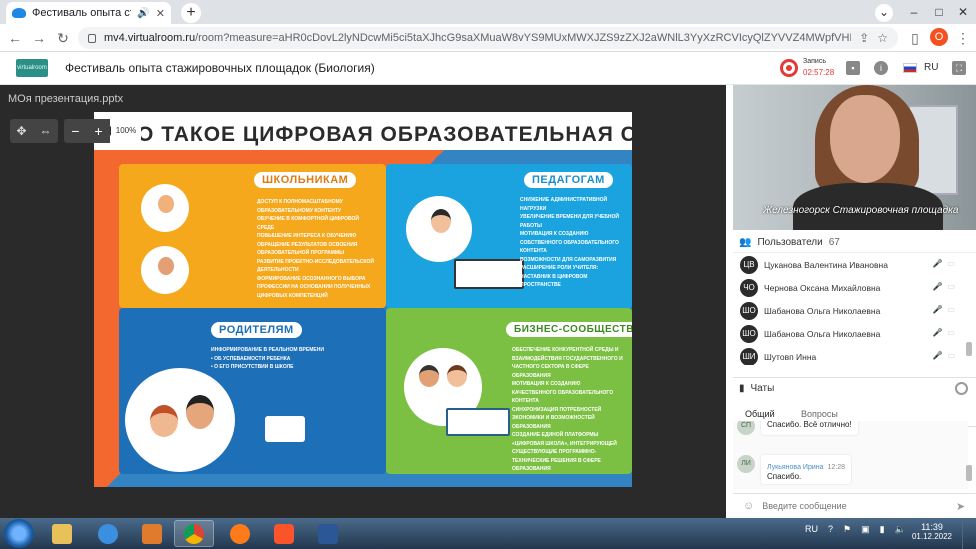 Image resolution: width=976 pixels, height=549 pixels. What do you see at coordinates (789, 68) in the screenshot?
I see `record-icon` at bounding box center [789, 68].